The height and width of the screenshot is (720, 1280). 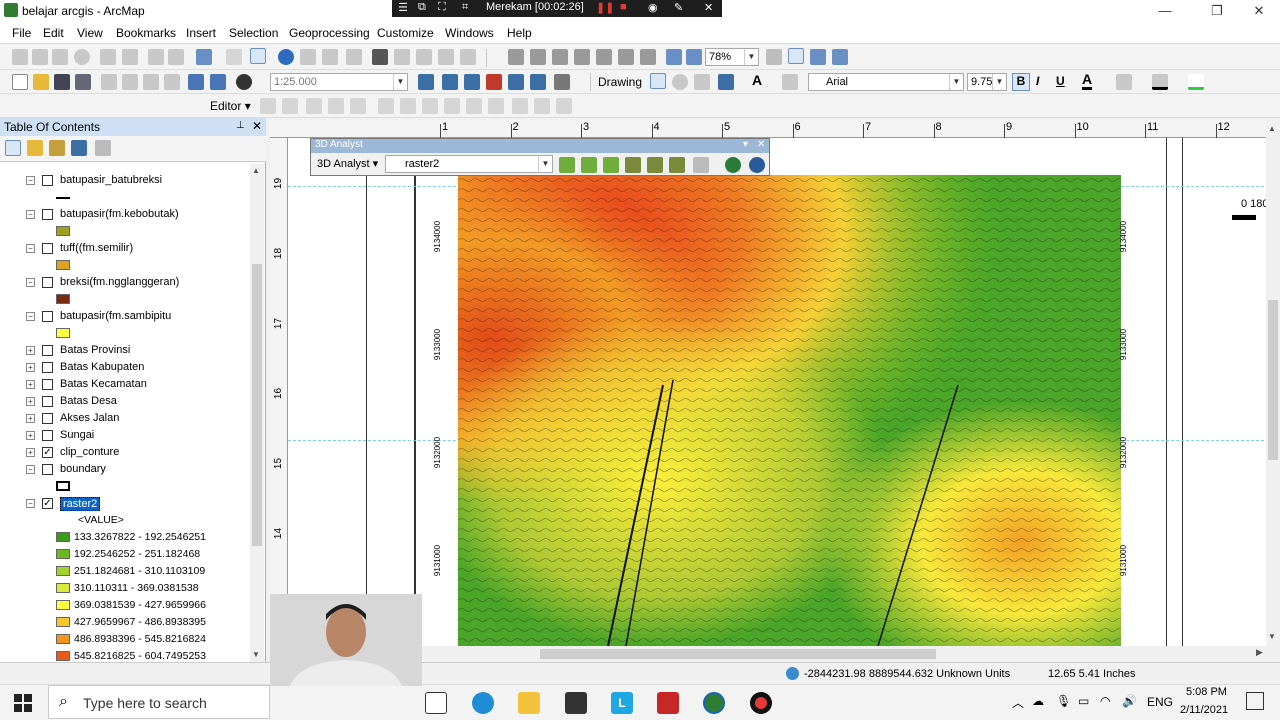 I want to click on next-extent-icon, so click(x=694, y=57).